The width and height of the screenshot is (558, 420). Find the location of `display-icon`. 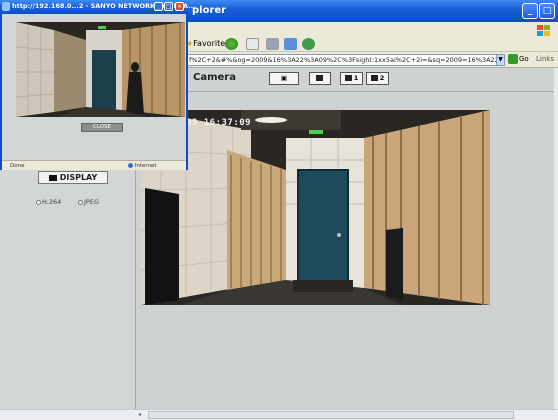

display-icon is located at coordinates (52, 177).